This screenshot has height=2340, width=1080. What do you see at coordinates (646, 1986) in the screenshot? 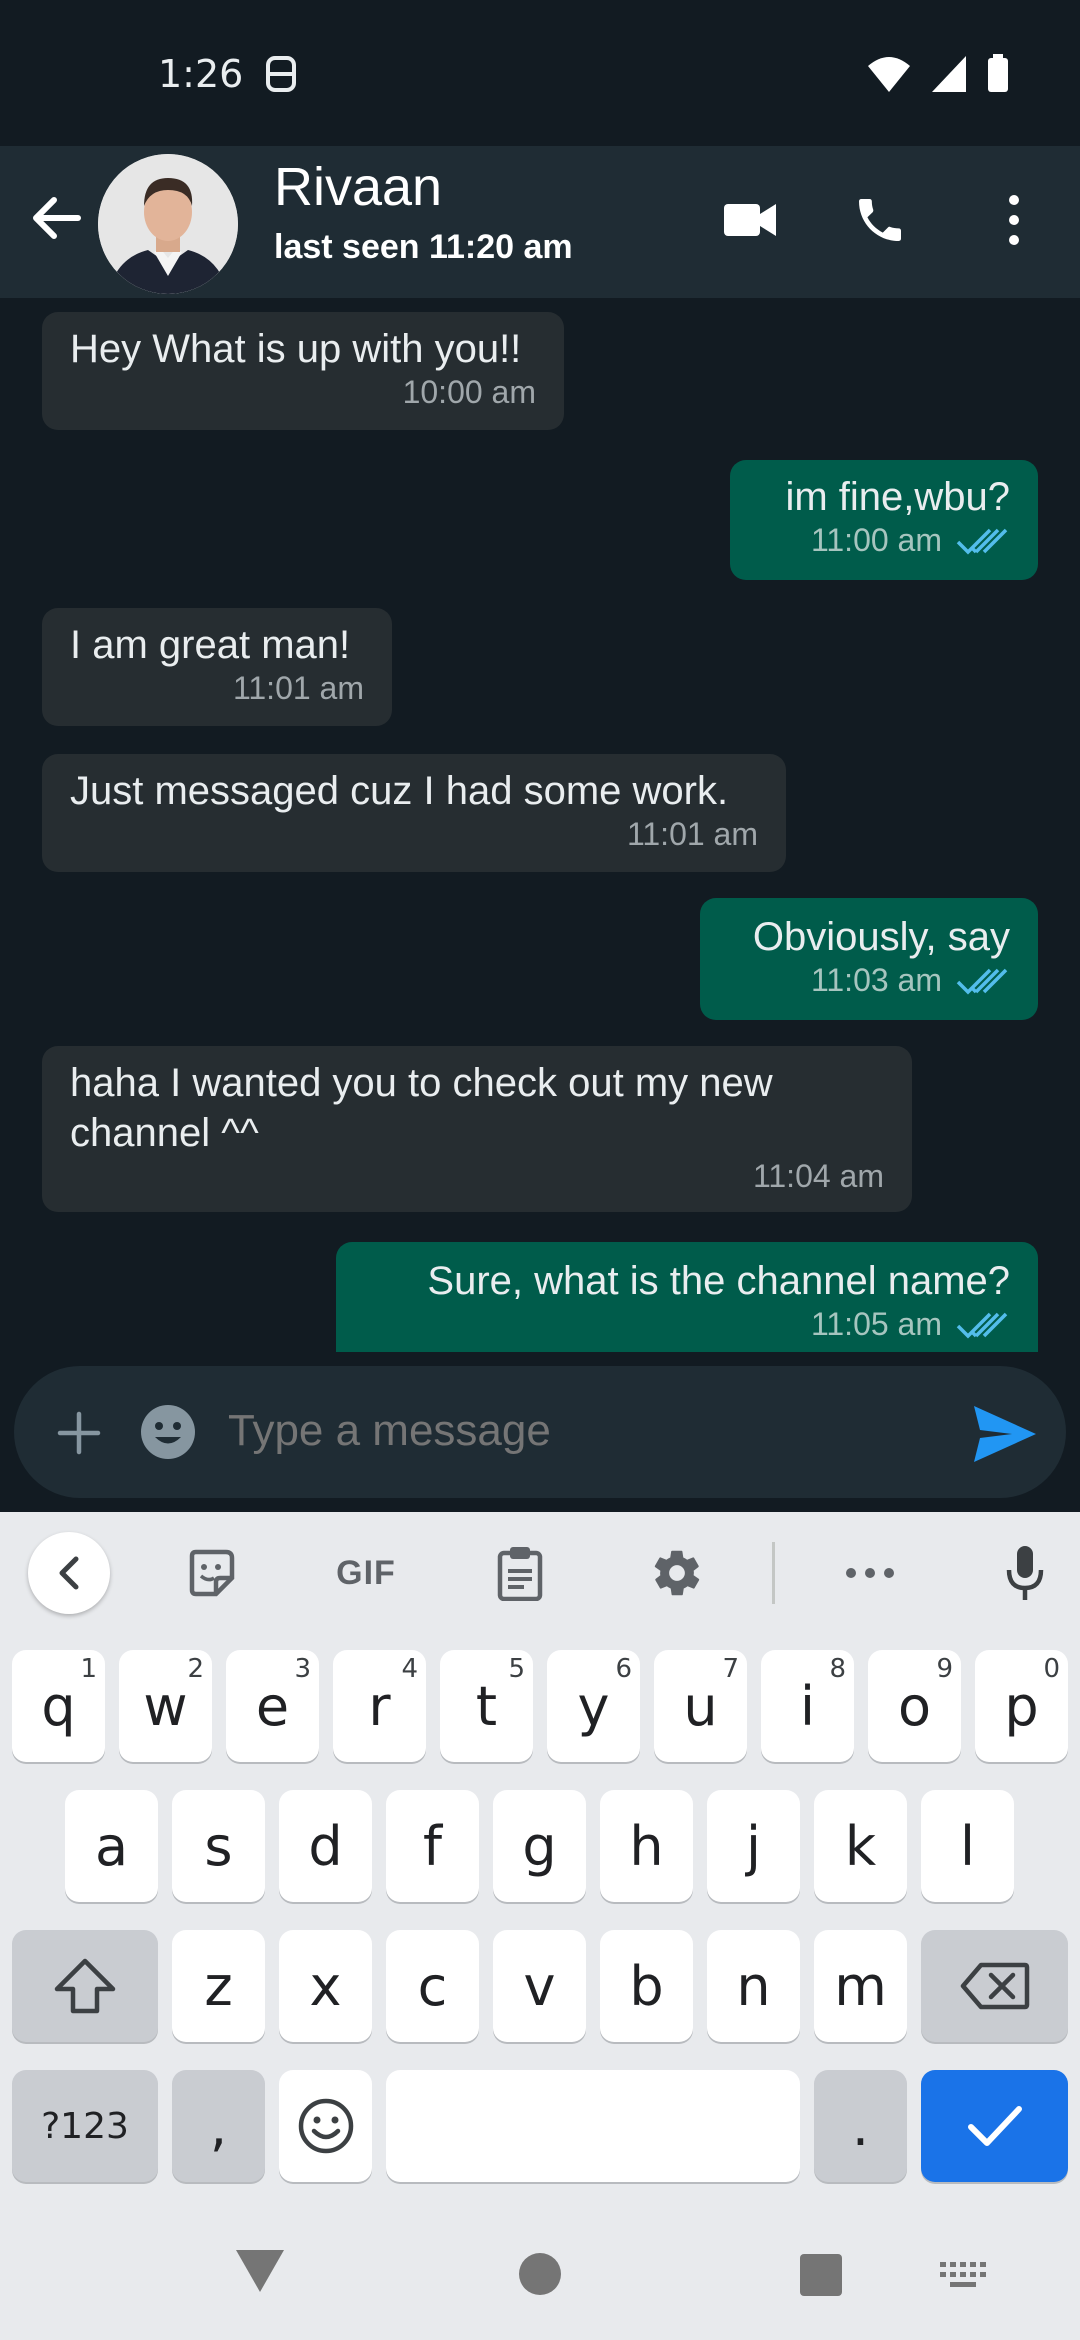
I see `key-b: b` at bounding box center [646, 1986].